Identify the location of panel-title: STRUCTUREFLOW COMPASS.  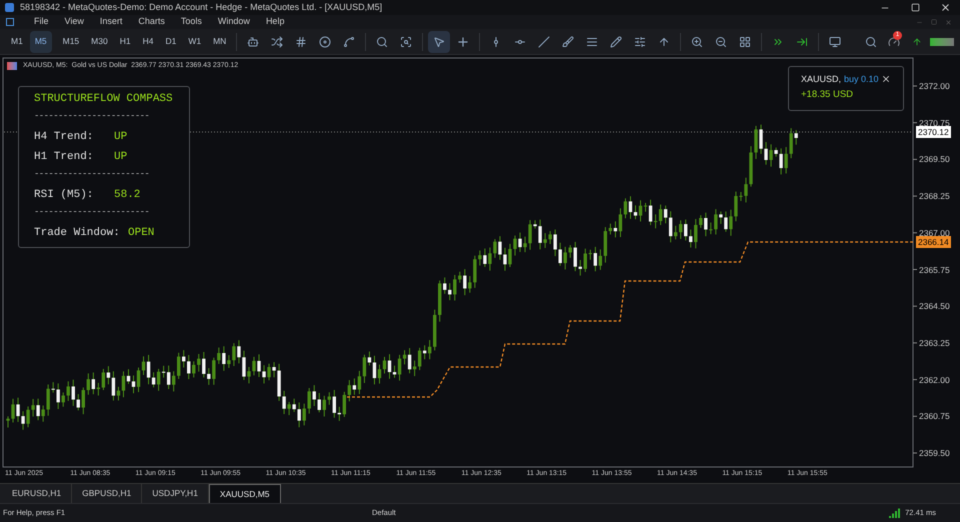
(104, 99).